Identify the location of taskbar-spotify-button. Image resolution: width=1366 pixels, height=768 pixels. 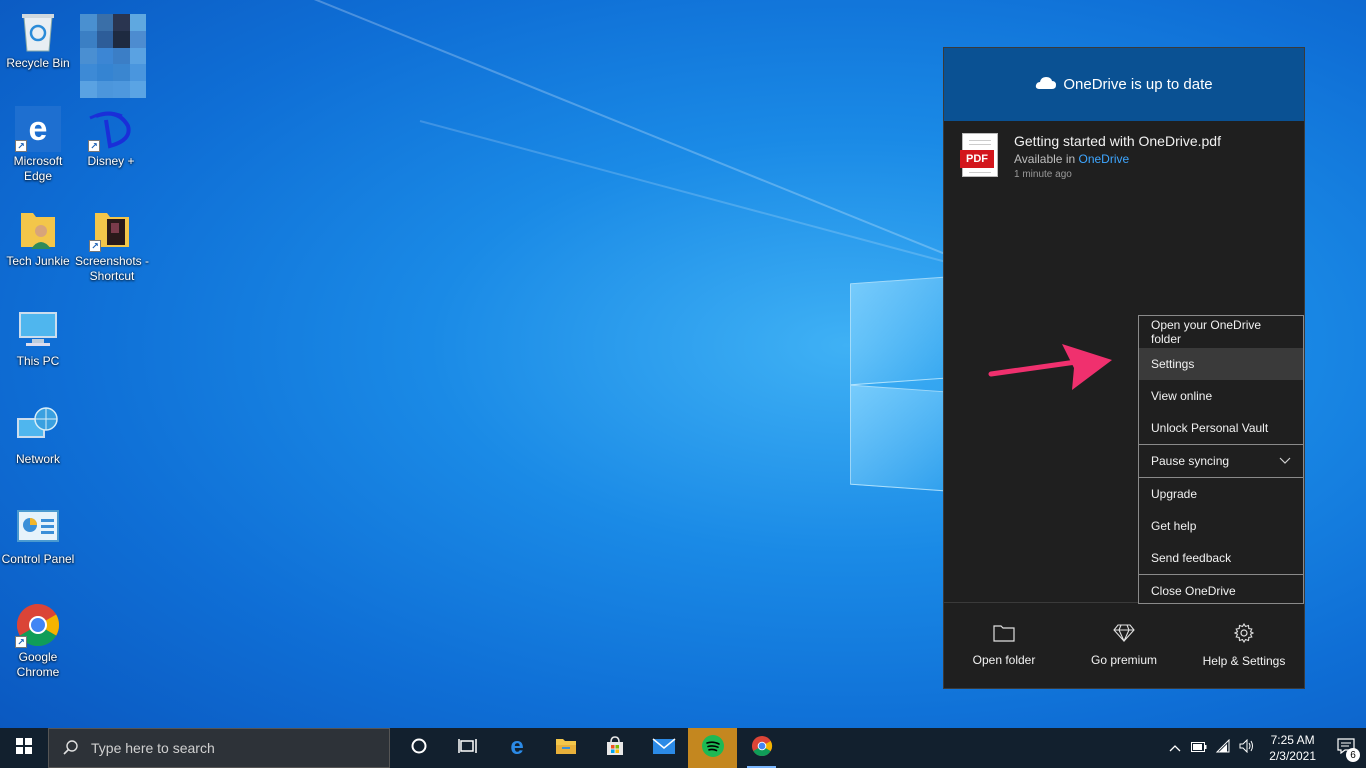
(712, 748).